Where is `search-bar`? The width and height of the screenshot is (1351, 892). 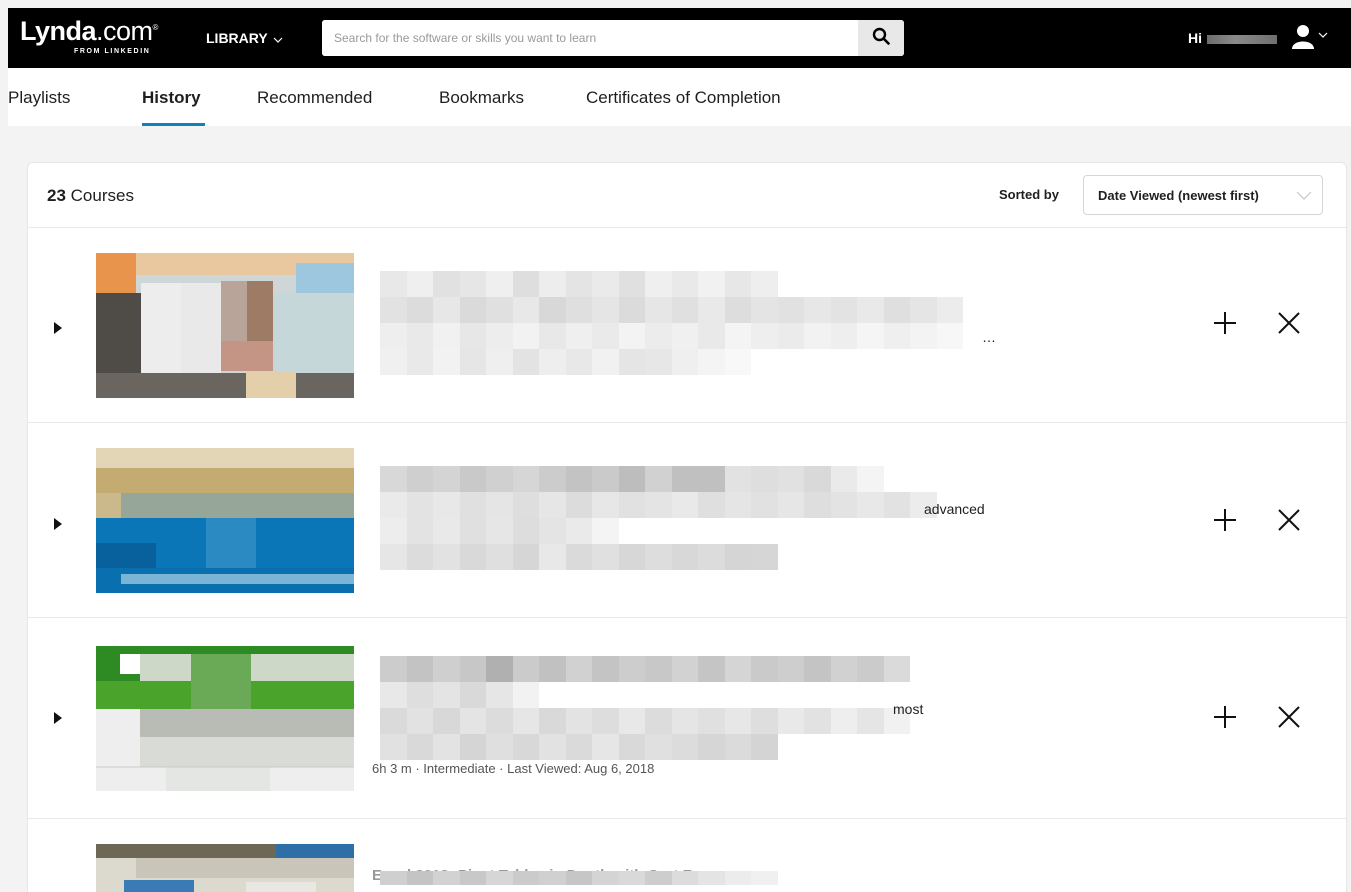 search-bar is located at coordinates (613, 38).